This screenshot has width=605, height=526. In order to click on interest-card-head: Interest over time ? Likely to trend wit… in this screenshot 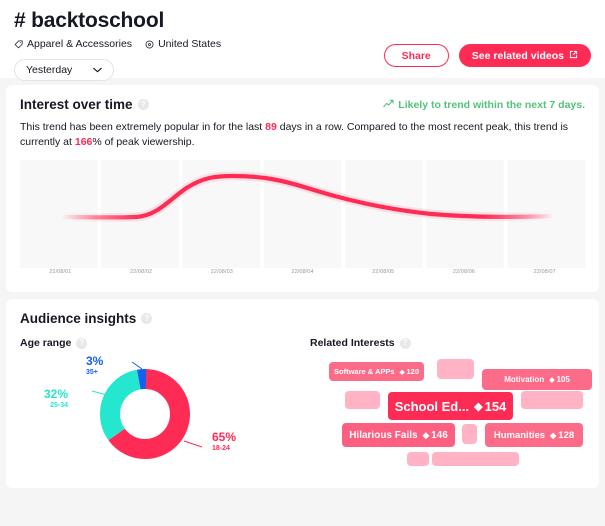, I will do `click(302, 104)`.